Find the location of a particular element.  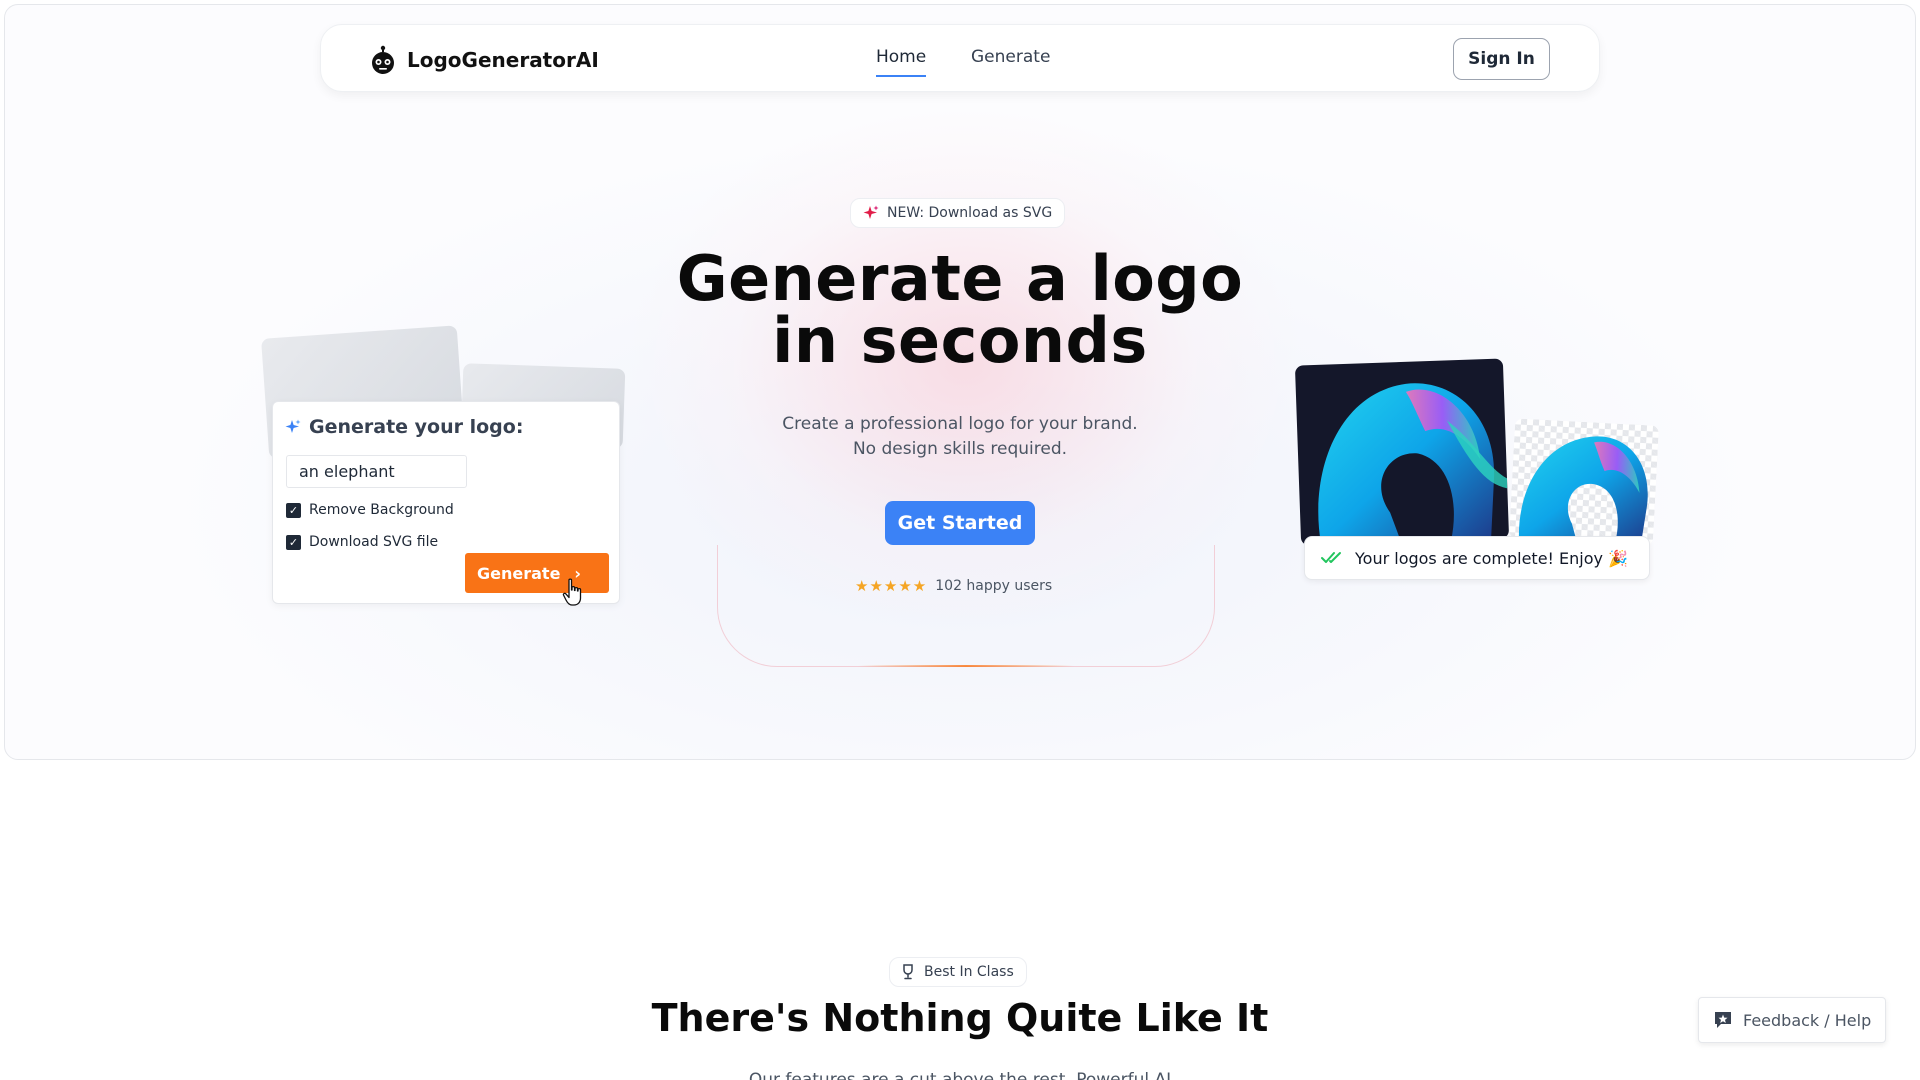

best-in-class-badge: Best In Class is located at coordinates (958, 972).